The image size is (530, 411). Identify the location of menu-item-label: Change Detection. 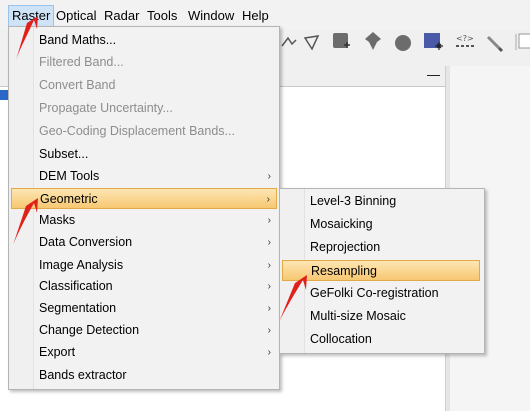
(89, 330).